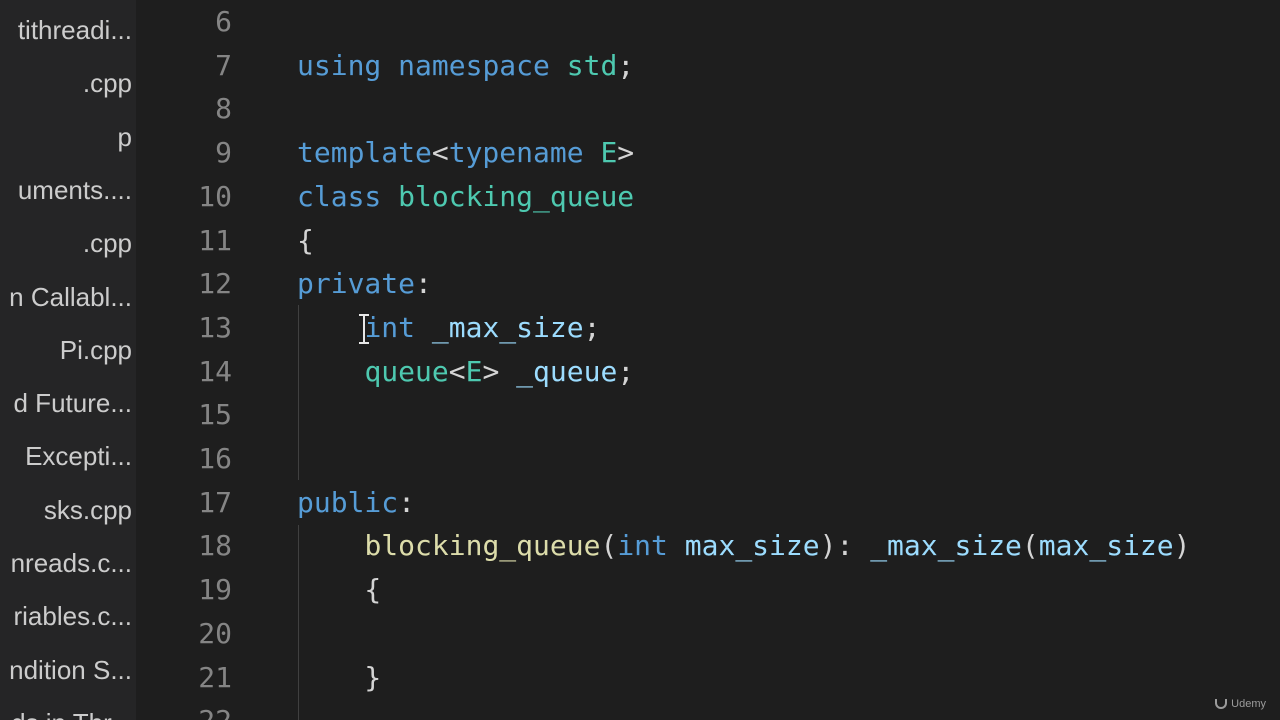 The image size is (1280, 720). I want to click on code-text: int _max_size;, so click(448, 327).